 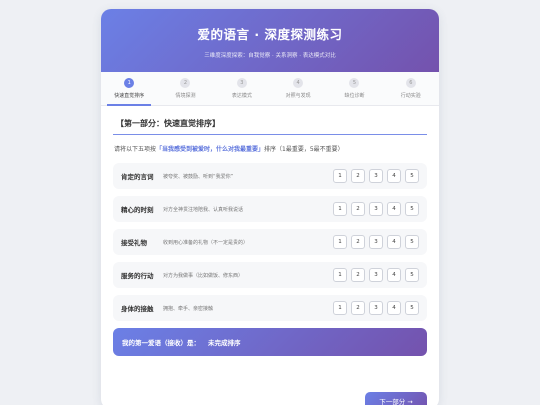 What do you see at coordinates (241, 83) in the screenshot?
I see `step-number: 3` at bounding box center [241, 83].